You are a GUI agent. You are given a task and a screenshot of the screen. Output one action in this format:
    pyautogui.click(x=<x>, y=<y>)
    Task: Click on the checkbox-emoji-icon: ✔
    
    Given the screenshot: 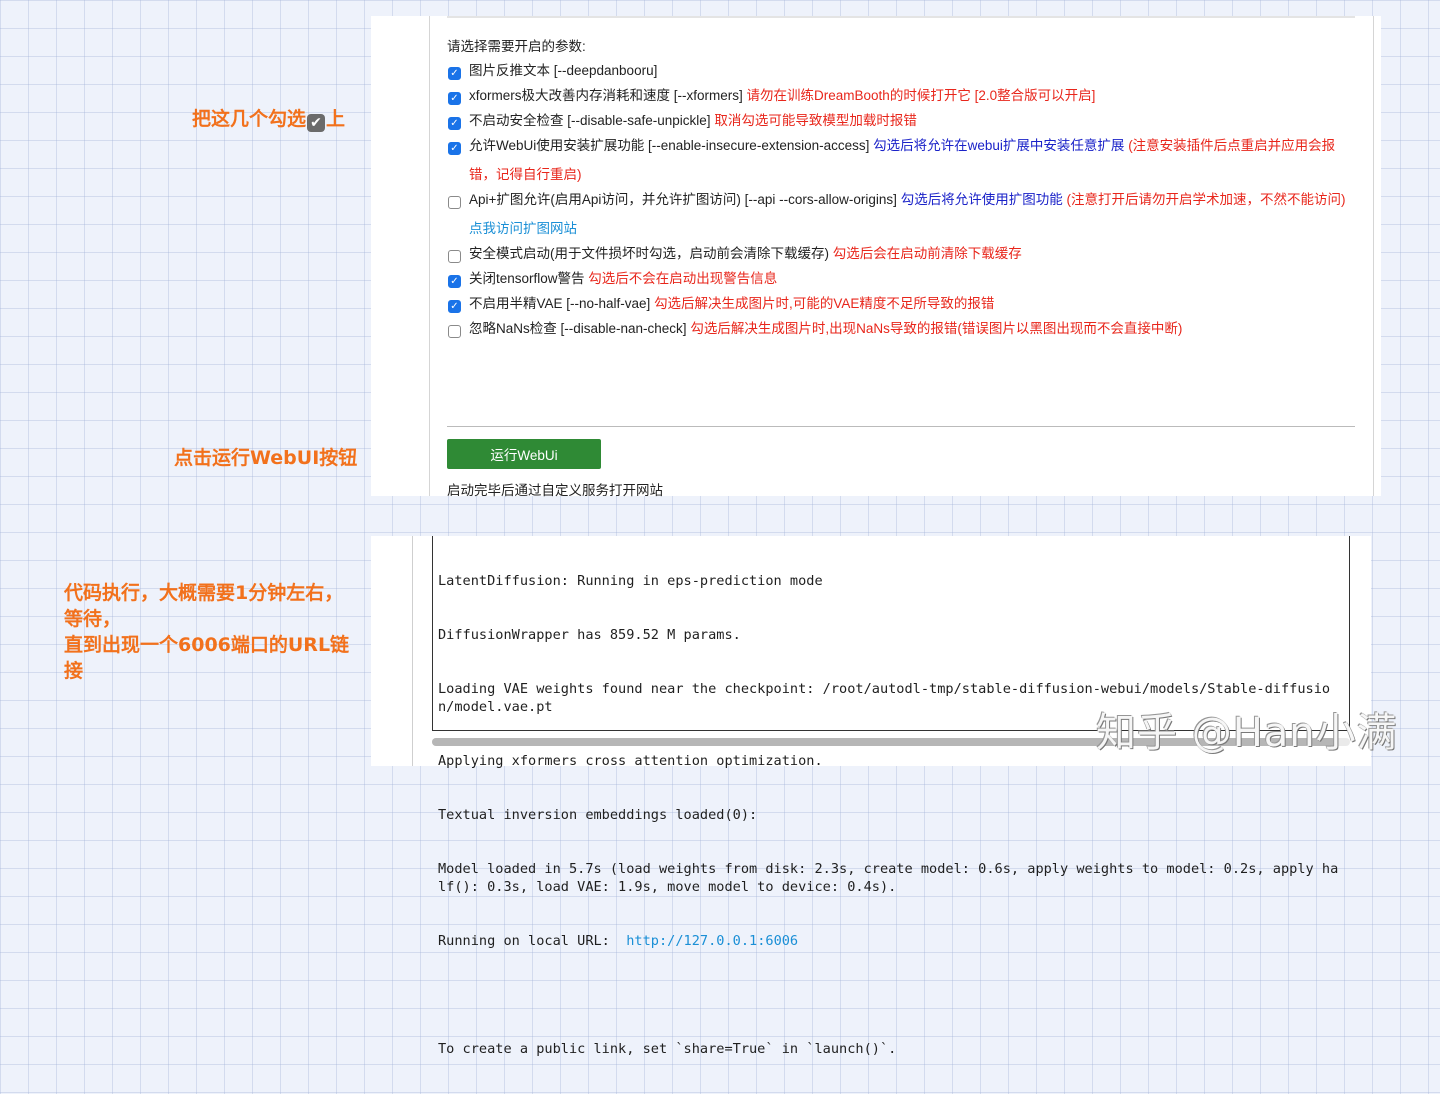 What is the action you would take?
    pyautogui.click(x=316, y=123)
    